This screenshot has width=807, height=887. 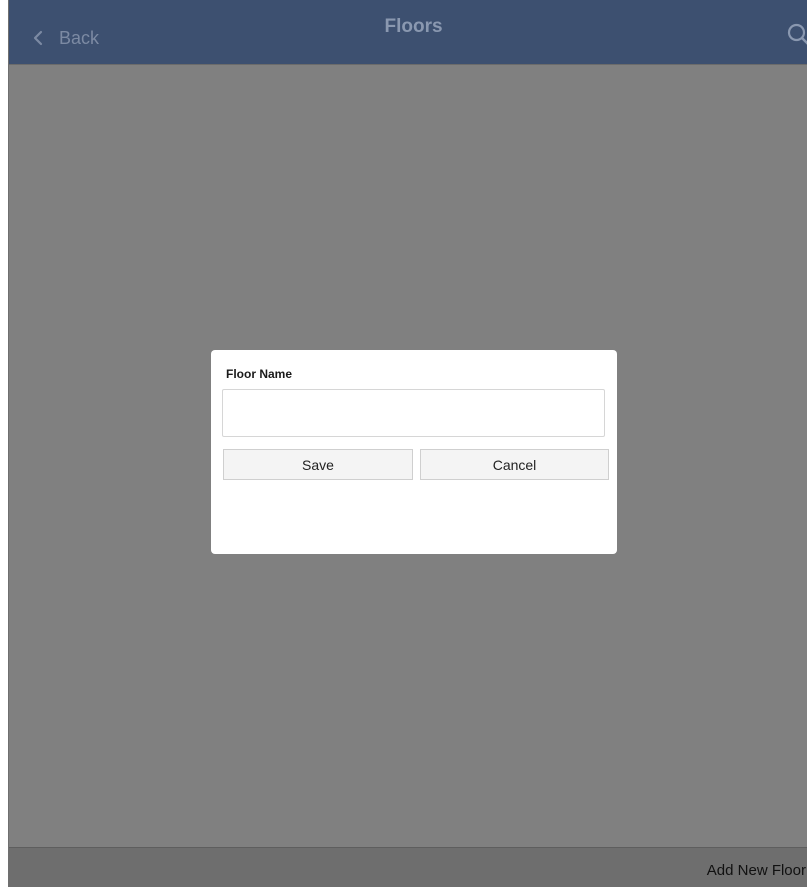 What do you see at coordinates (414, 452) in the screenshot?
I see `add-floor-dialog: Floor Name Save Cancel` at bounding box center [414, 452].